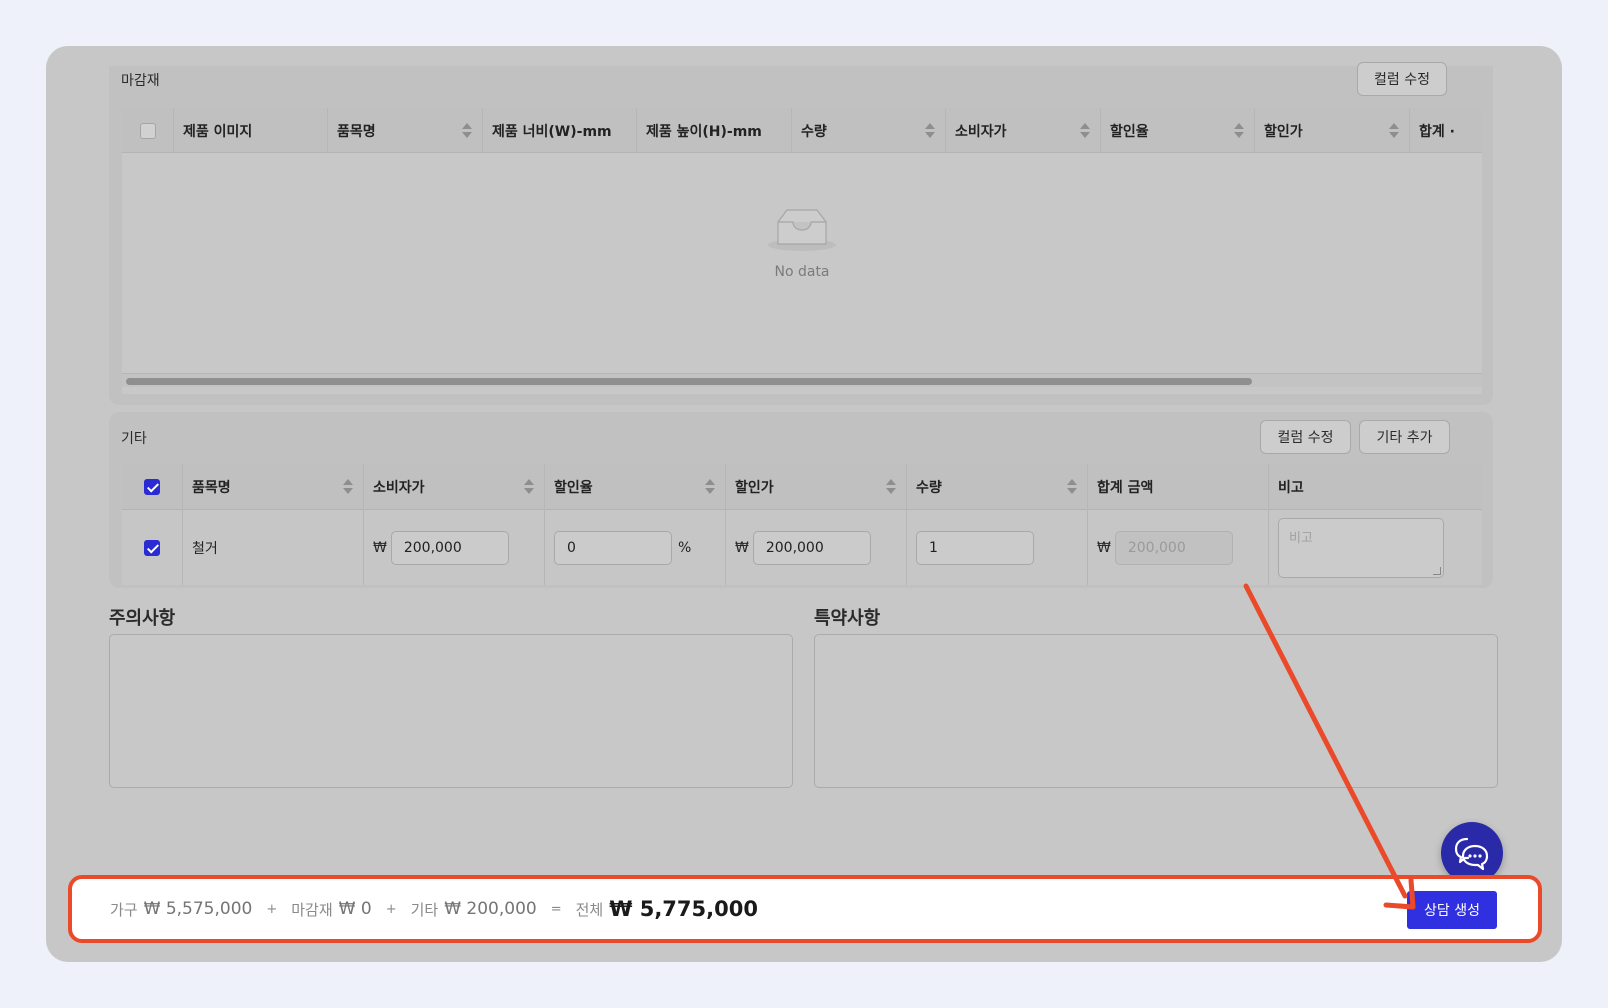 This screenshot has height=1008, width=1608. I want to click on finishing-label: 마감재, so click(312, 909).